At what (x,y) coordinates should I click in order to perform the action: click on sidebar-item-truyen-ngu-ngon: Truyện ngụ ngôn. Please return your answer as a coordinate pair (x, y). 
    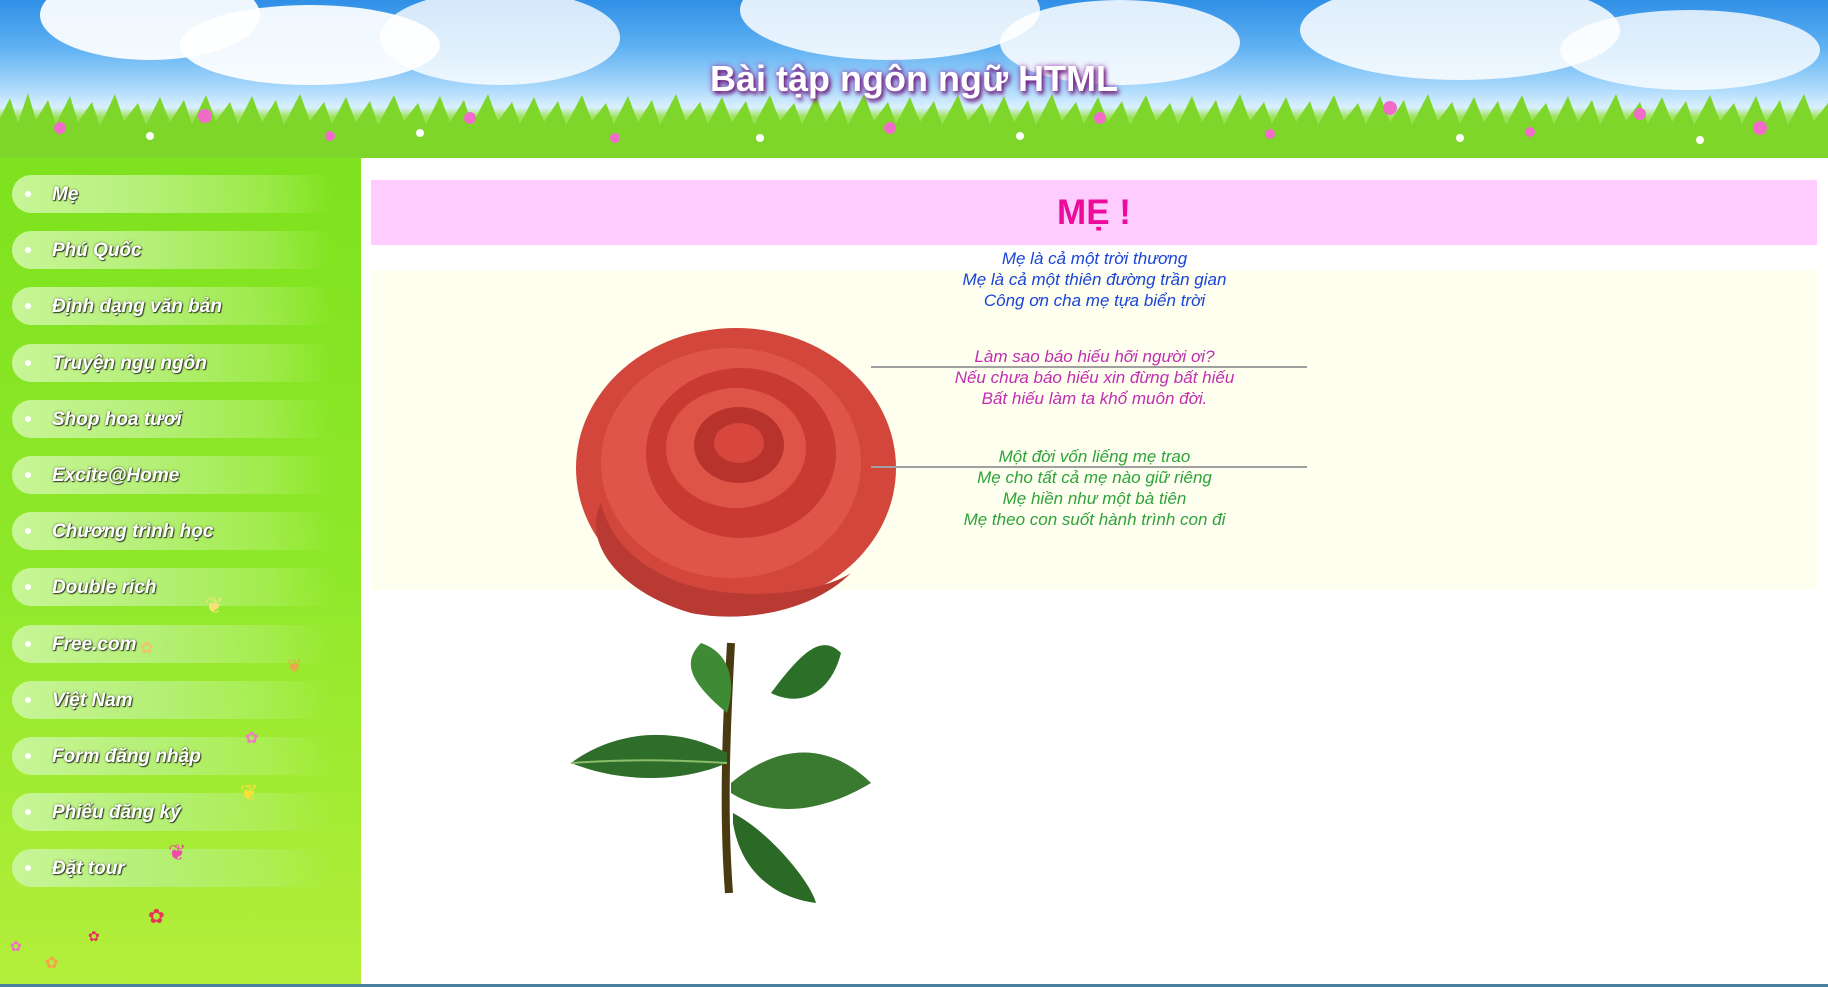
    Looking at the image, I should click on (172, 362).